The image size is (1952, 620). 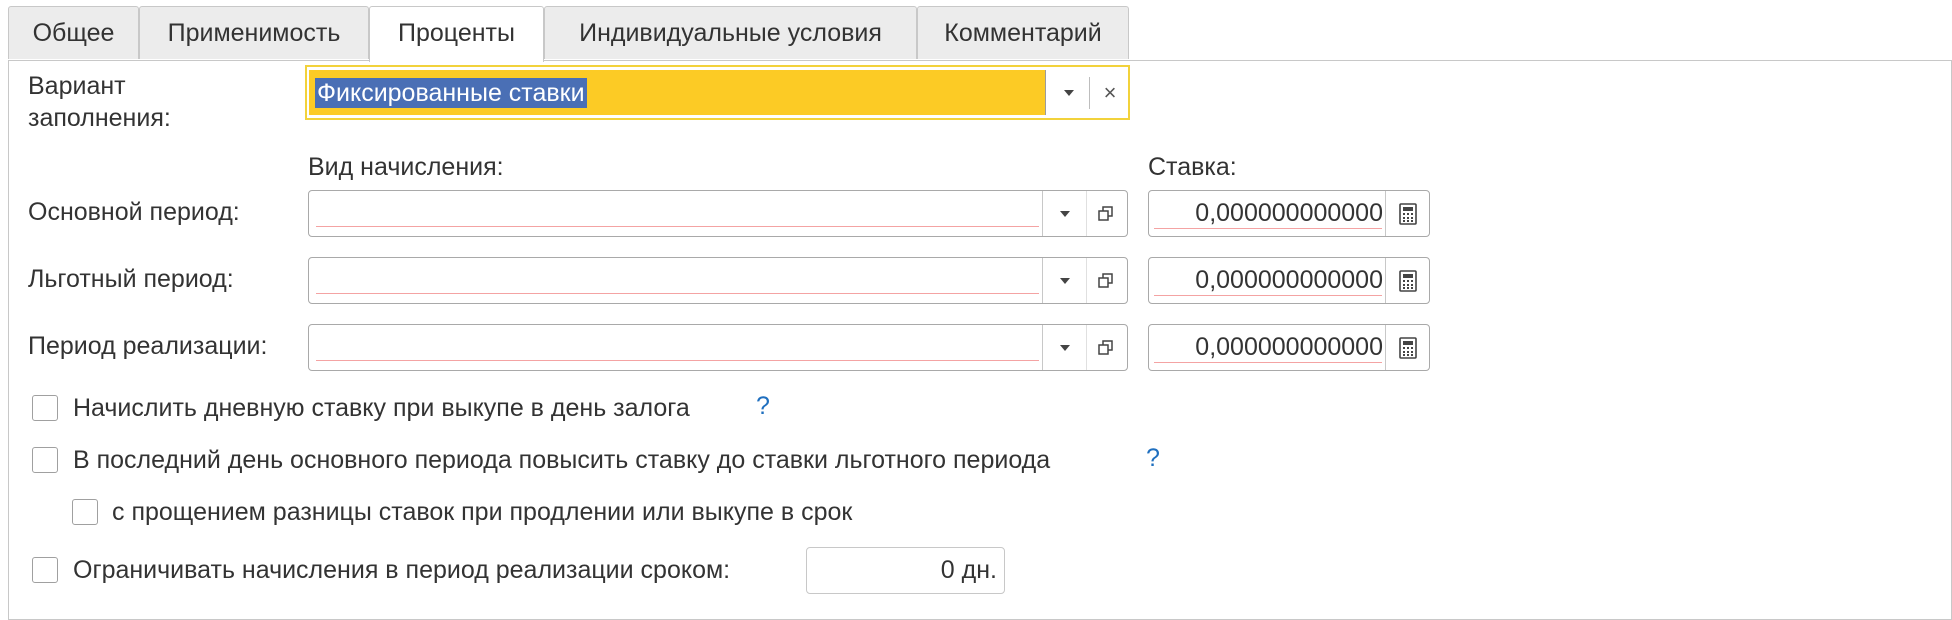 I want to click on main-period-accrual-field, so click(x=718, y=213).